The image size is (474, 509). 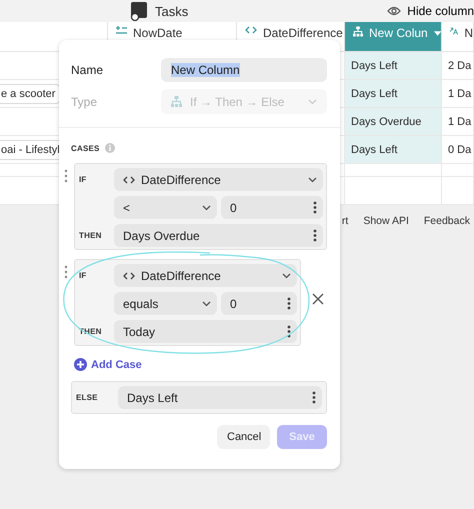 What do you see at coordinates (220, 397) in the screenshot?
I see `result-field: Days Left` at bounding box center [220, 397].